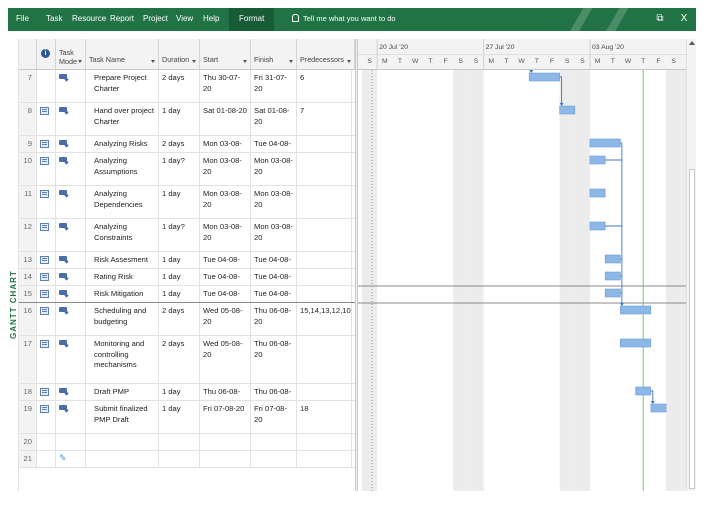 Image resolution: width=706 pixels, height=509 pixels. I want to click on tell-me-box: Tell me what you want to do, so click(344, 19).